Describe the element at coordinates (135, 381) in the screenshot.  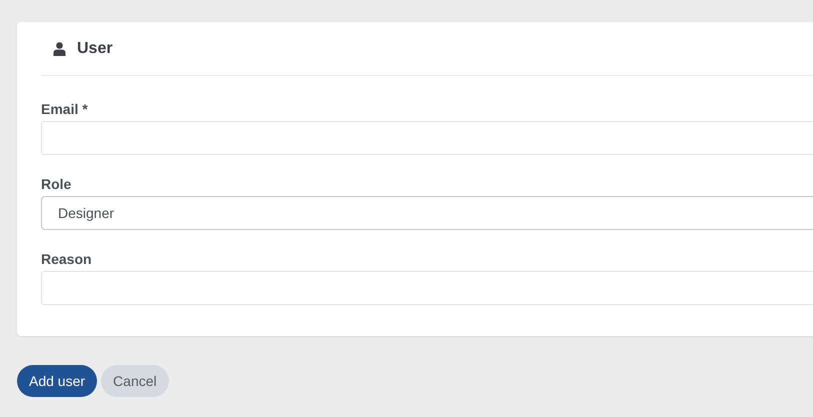
I see `cancel-button: Cancel` at that location.